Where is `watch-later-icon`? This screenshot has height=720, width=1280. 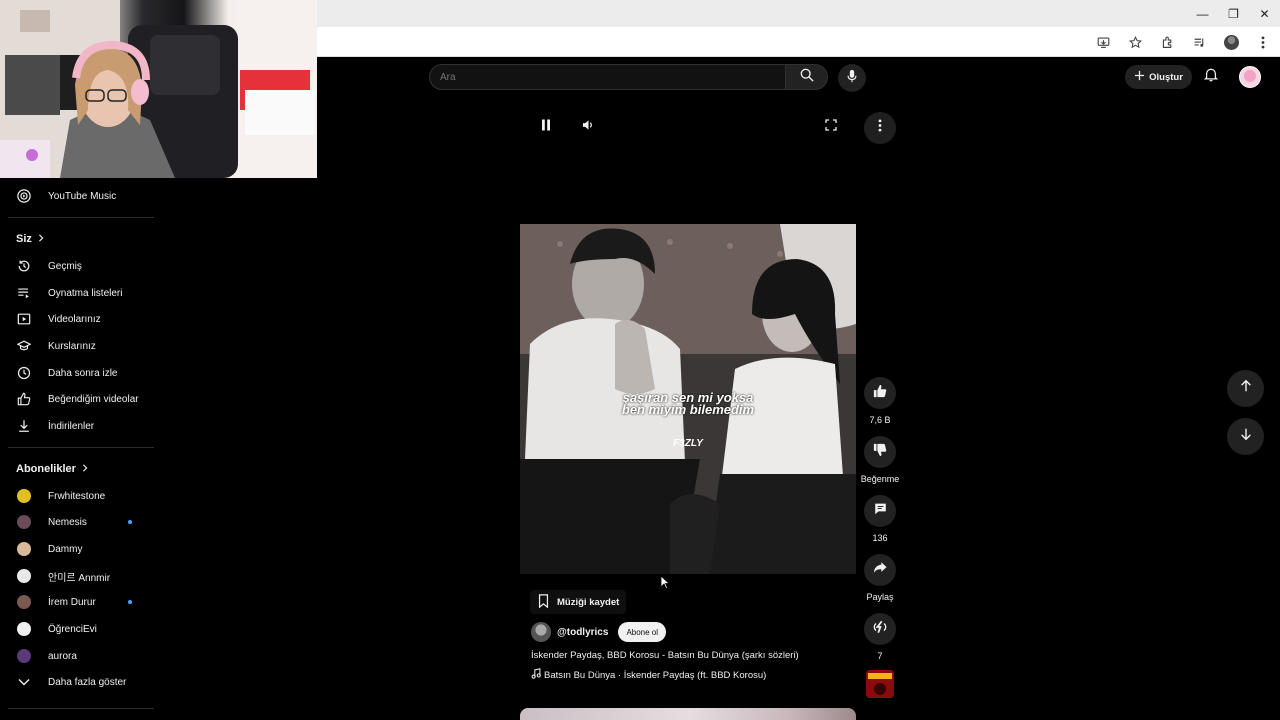 watch-later-icon is located at coordinates (24, 373).